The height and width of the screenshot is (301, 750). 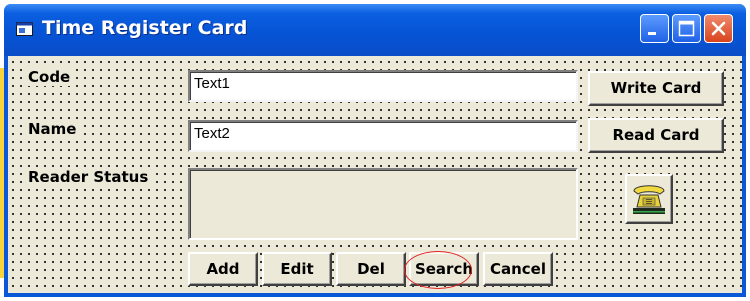 I want to click on del-button: Del, so click(x=371, y=269).